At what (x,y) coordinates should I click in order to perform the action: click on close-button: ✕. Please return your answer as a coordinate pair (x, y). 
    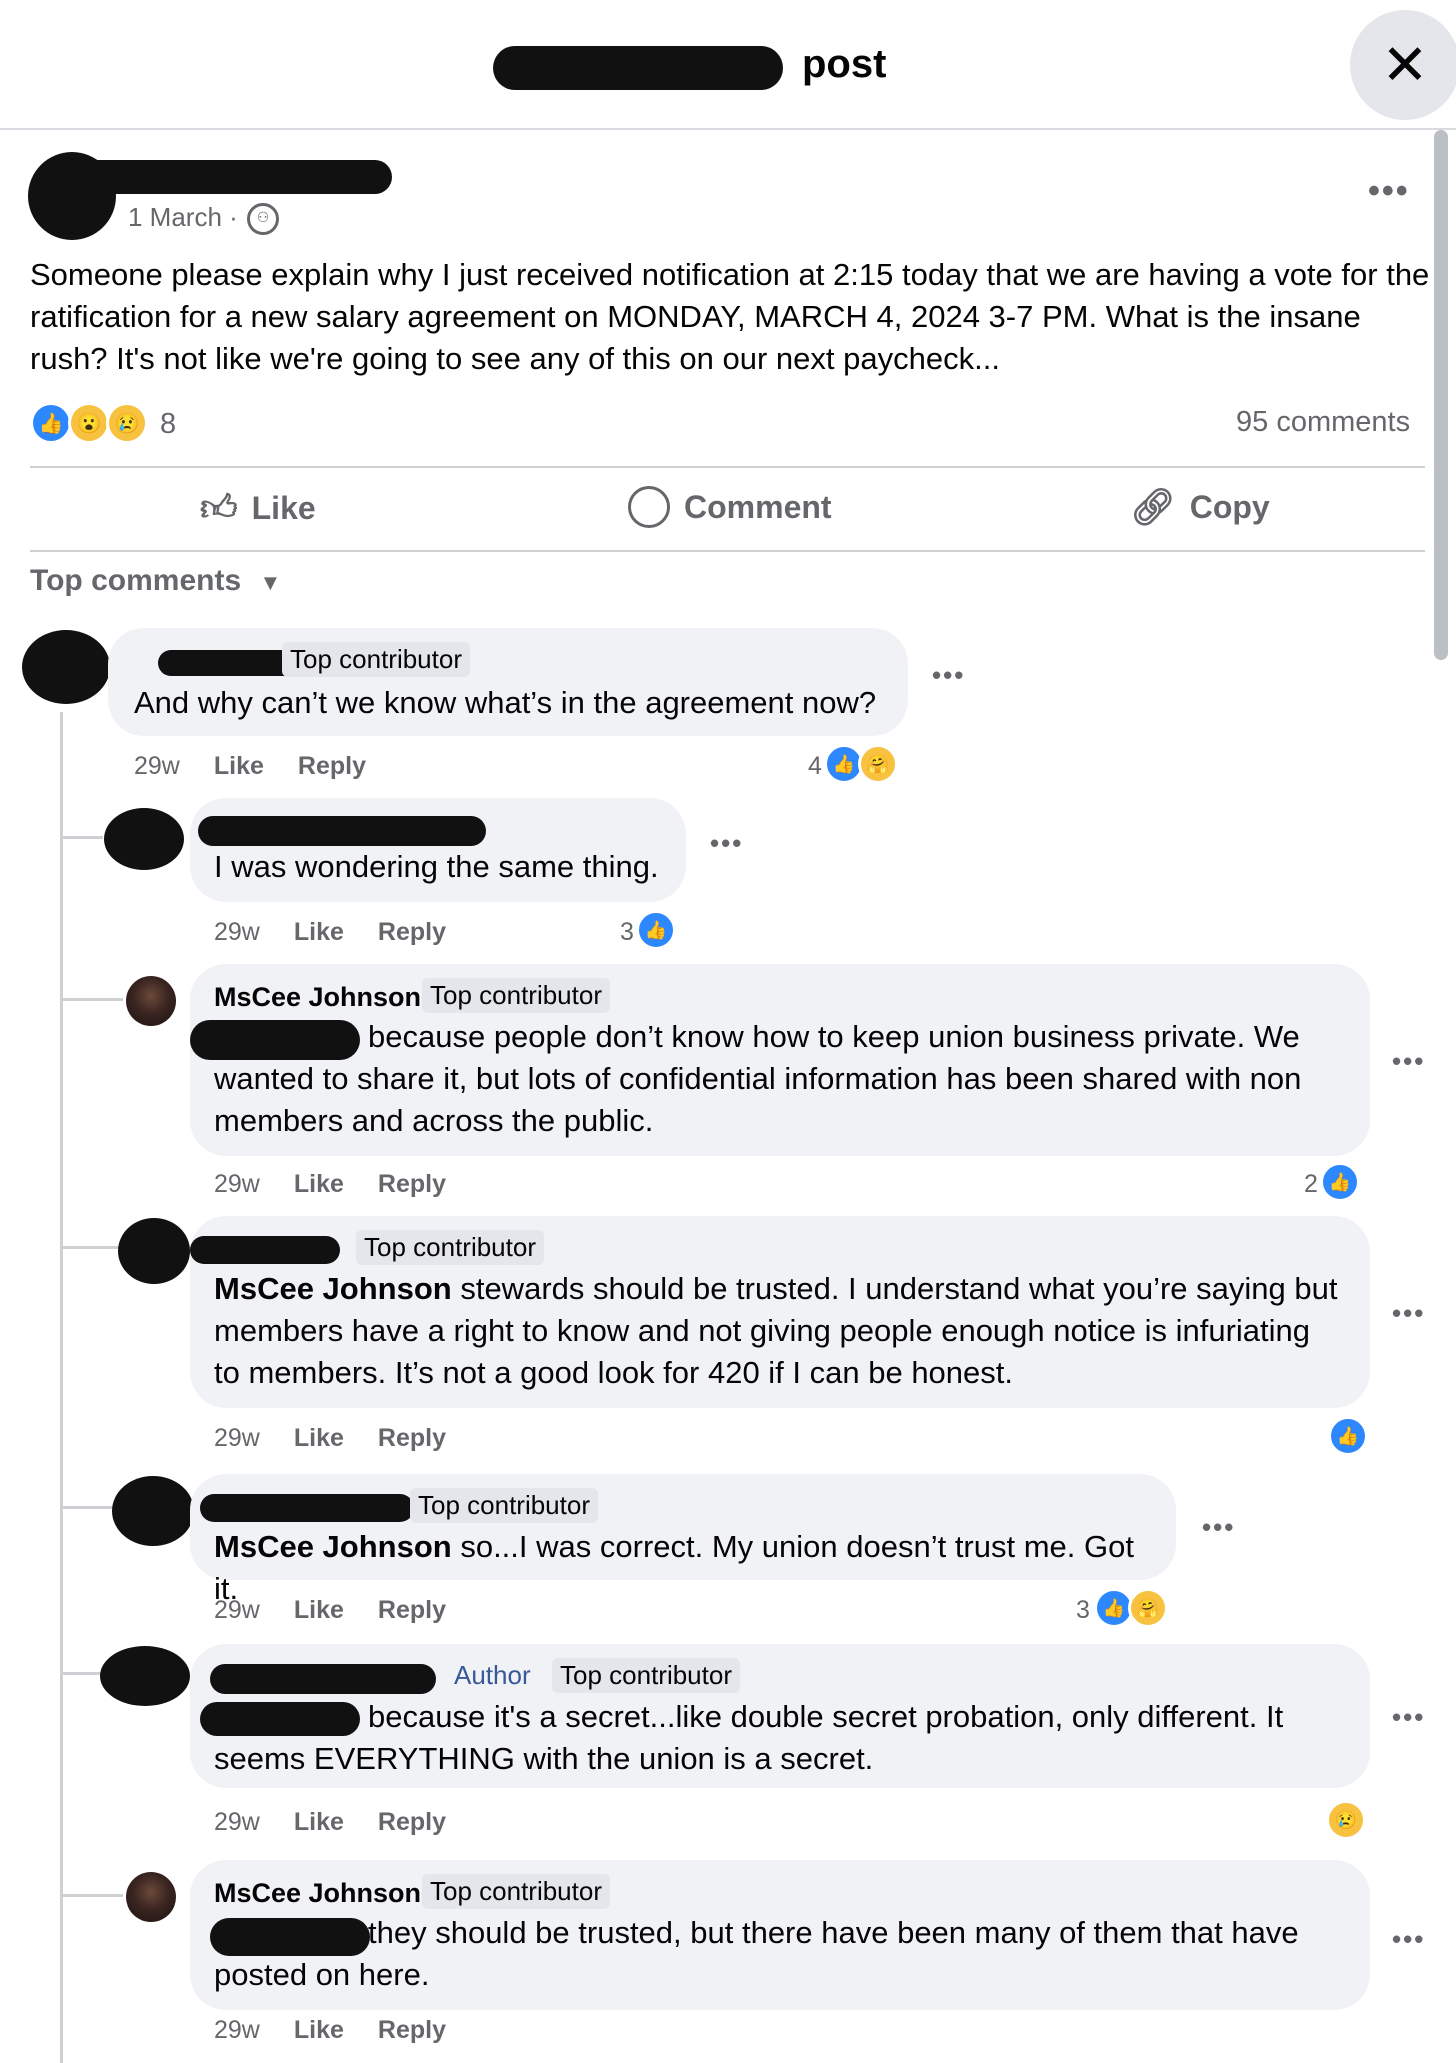
    Looking at the image, I should click on (1403, 65).